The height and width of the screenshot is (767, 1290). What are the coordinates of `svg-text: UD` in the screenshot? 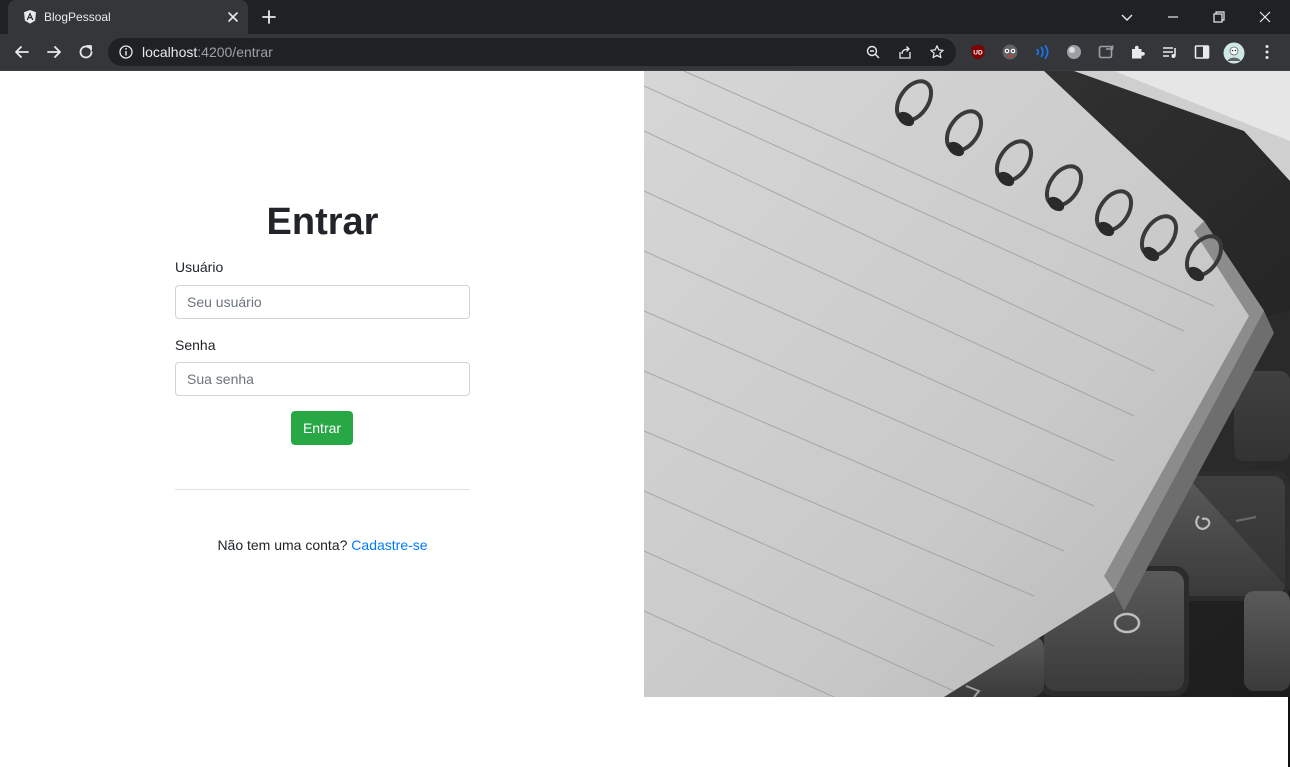 It's located at (978, 53).